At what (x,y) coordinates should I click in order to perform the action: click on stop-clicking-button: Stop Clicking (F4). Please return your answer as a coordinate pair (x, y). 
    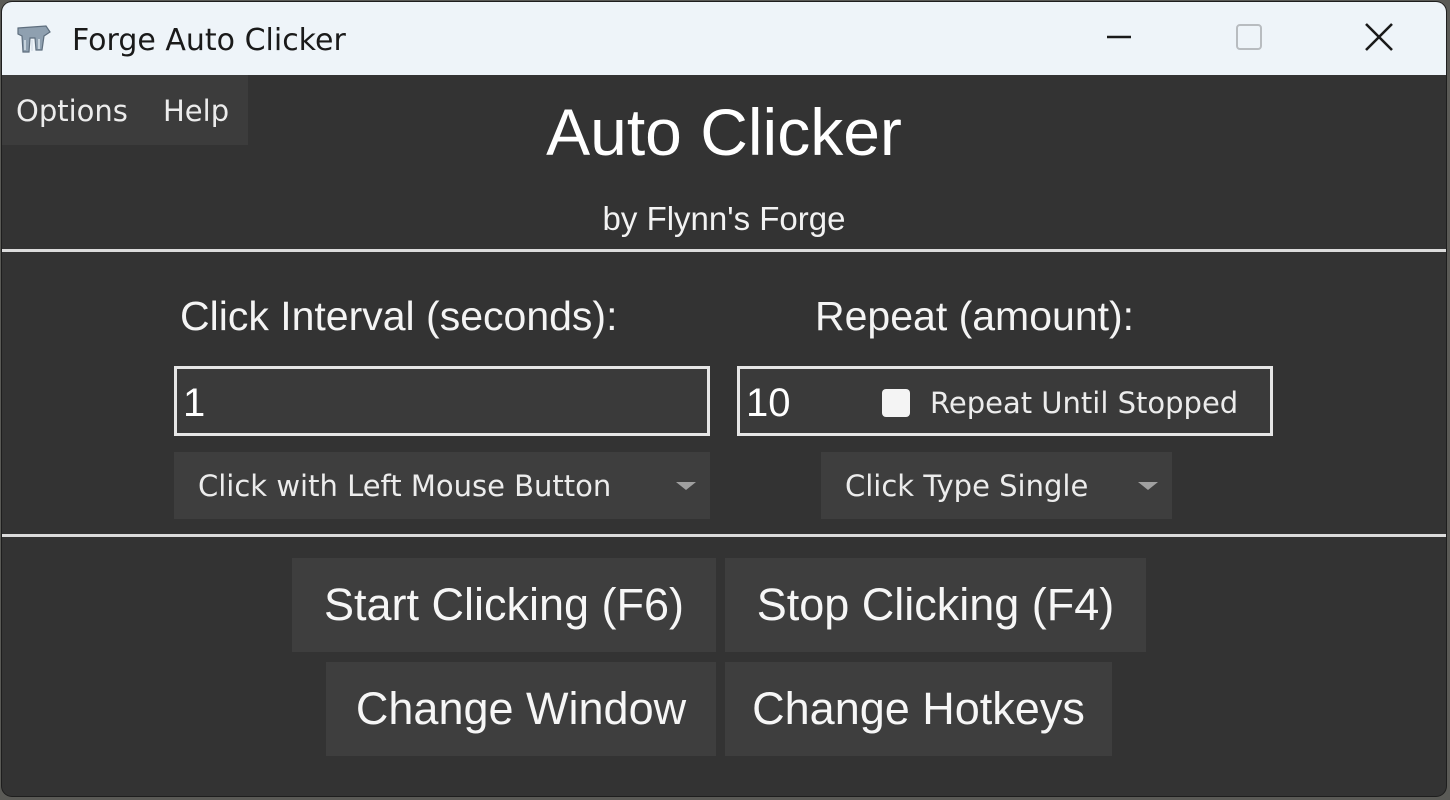
    Looking at the image, I should click on (935, 605).